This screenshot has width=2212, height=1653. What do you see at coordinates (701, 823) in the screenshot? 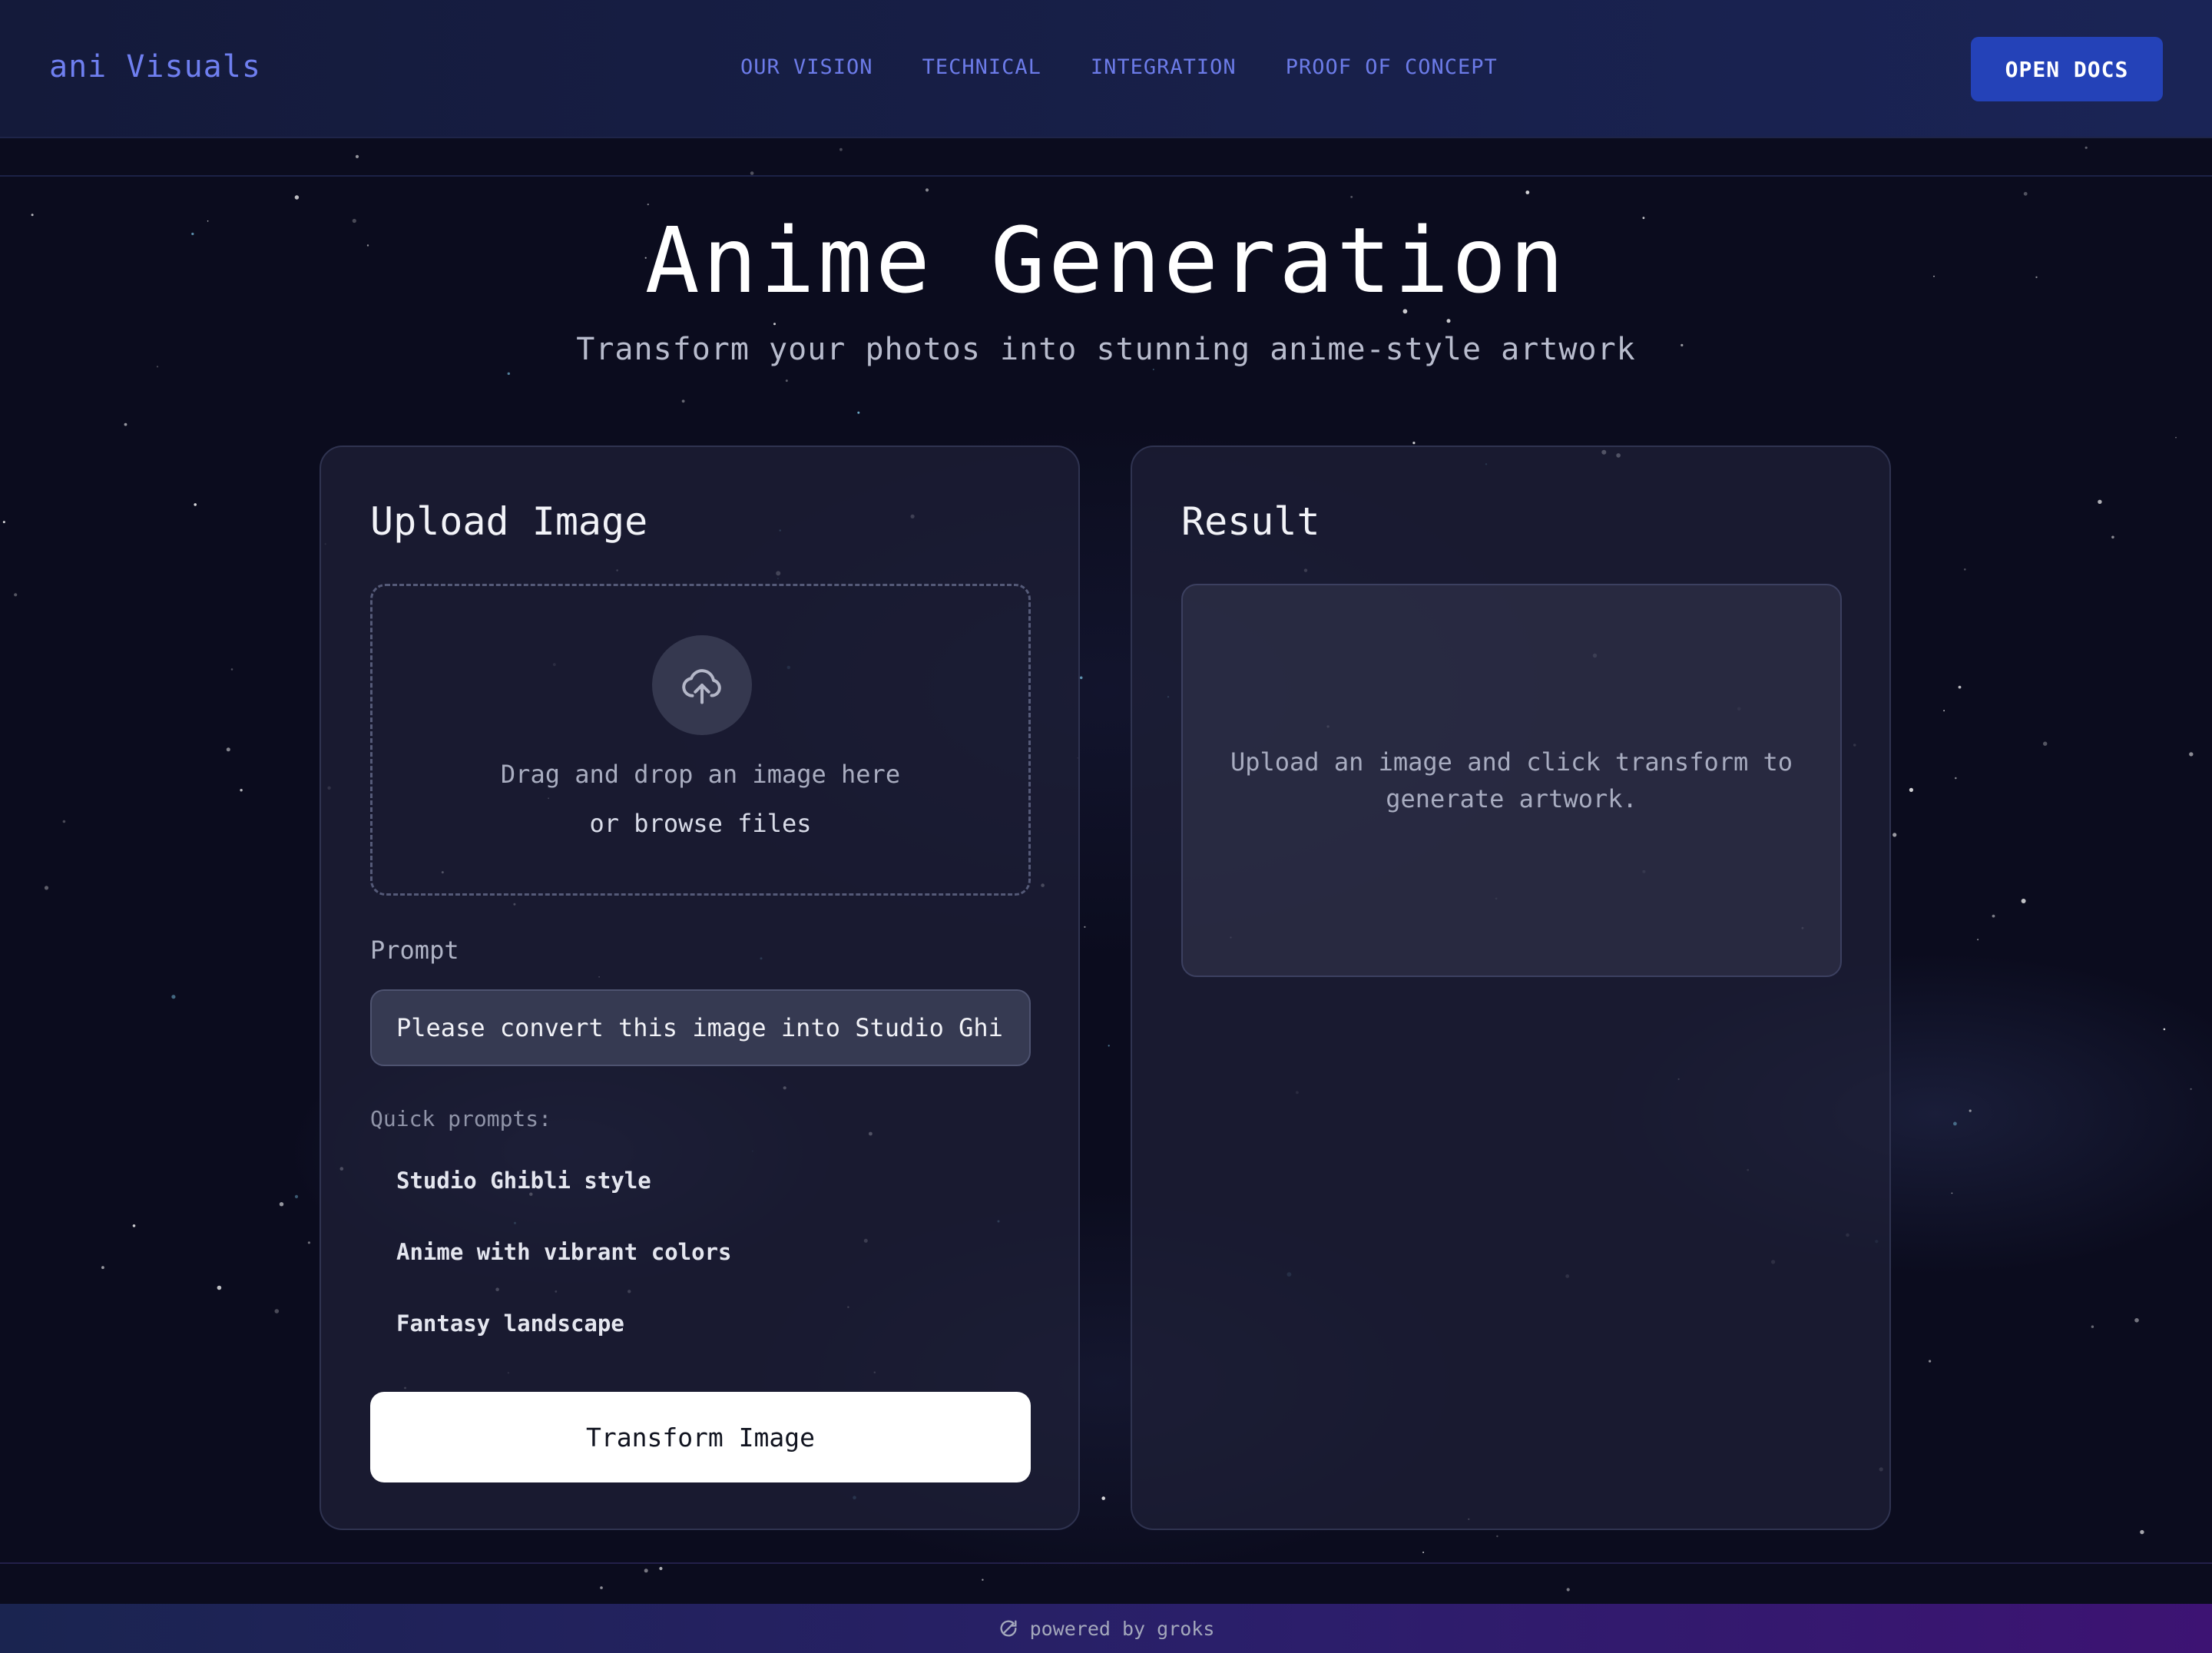
I see `browse-files-link: or browse files` at bounding box center [701, 823].